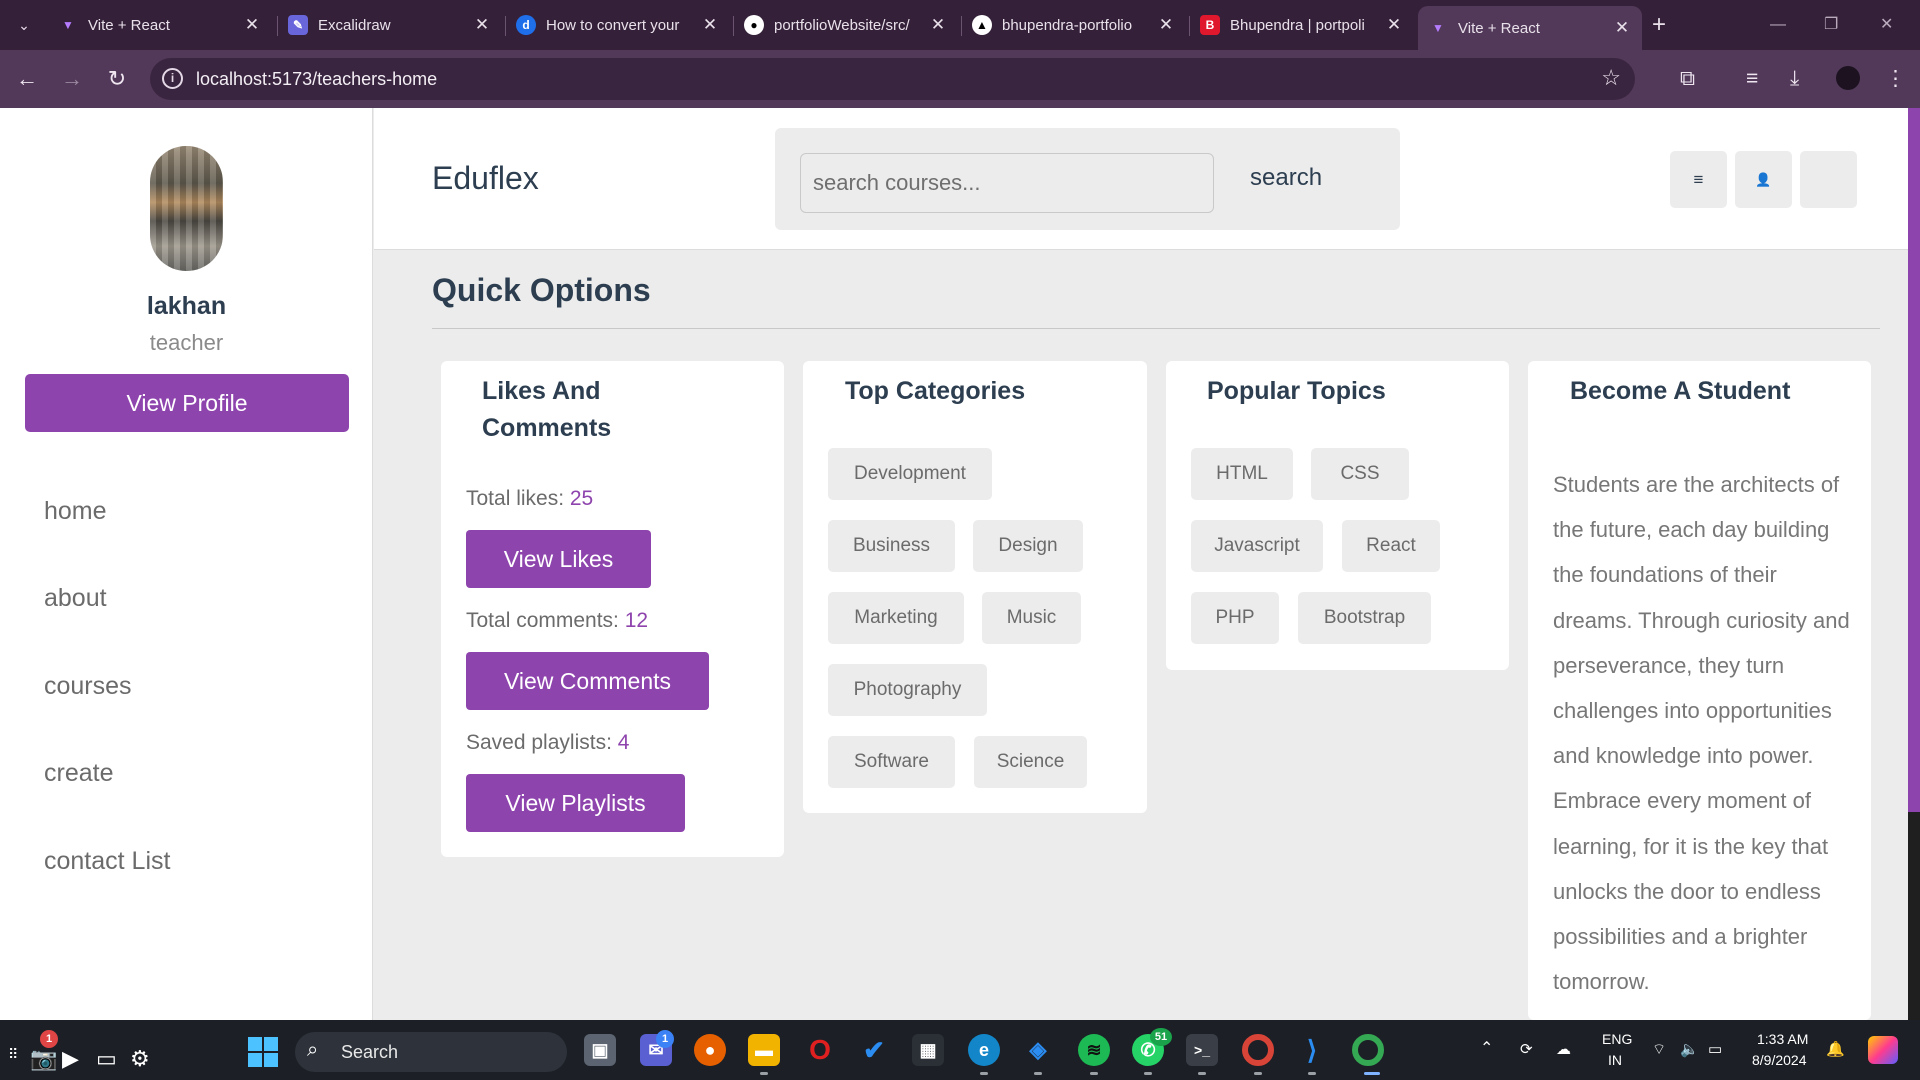 This screenshot has width=1920, height=1080. Describe the element at coordinates (390, 25) in the screenshot. I see `tab-excalidraw: ✎ Excalidraw ✕` at that location.